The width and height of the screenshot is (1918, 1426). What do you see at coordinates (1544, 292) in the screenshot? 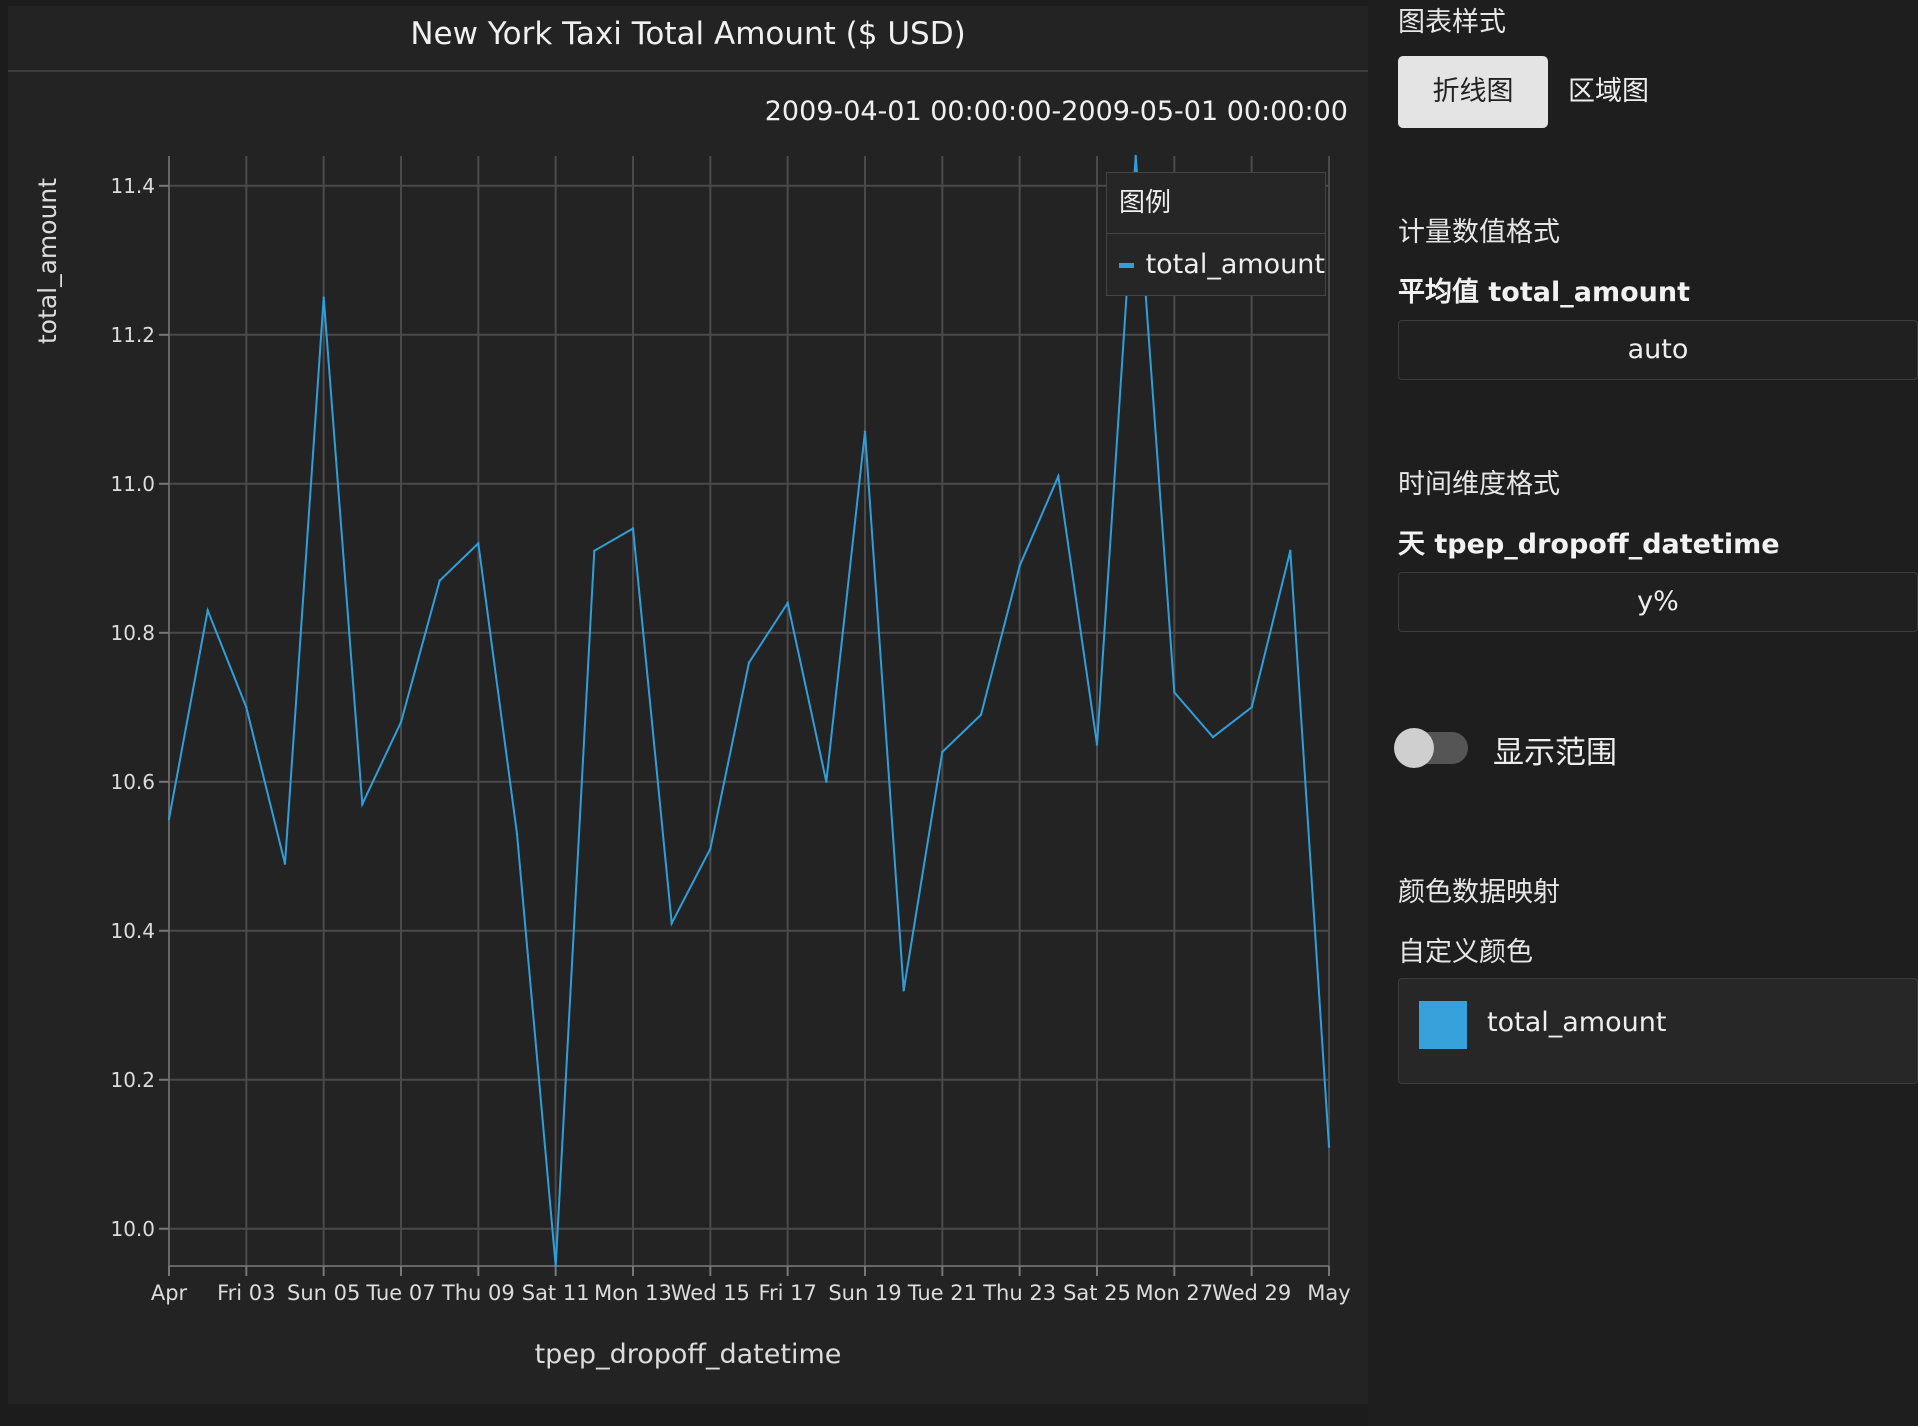
I see `metric-name: 平均值 total_amount` at bounding box center [1544, 292].